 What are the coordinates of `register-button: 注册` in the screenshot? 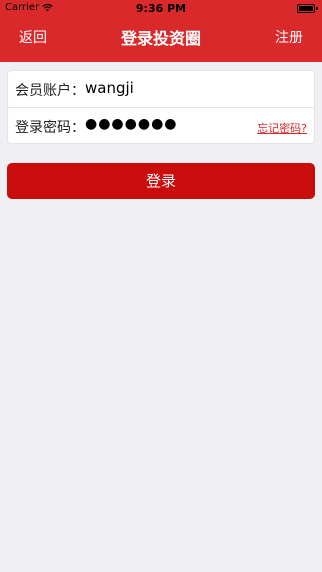 It's located at (289, 37).